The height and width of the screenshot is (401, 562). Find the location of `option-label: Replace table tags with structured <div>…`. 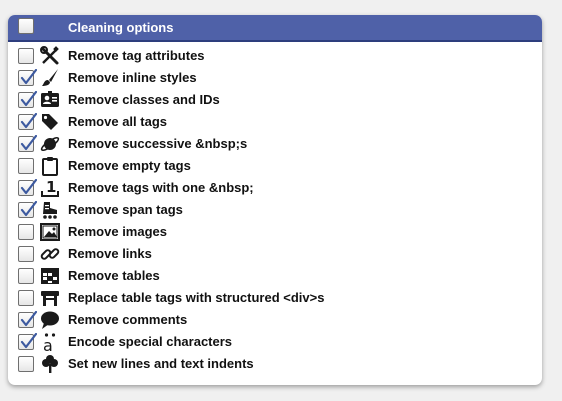

option-label: Replace table tags with structured <div>… is located at coordinates (196, 297).